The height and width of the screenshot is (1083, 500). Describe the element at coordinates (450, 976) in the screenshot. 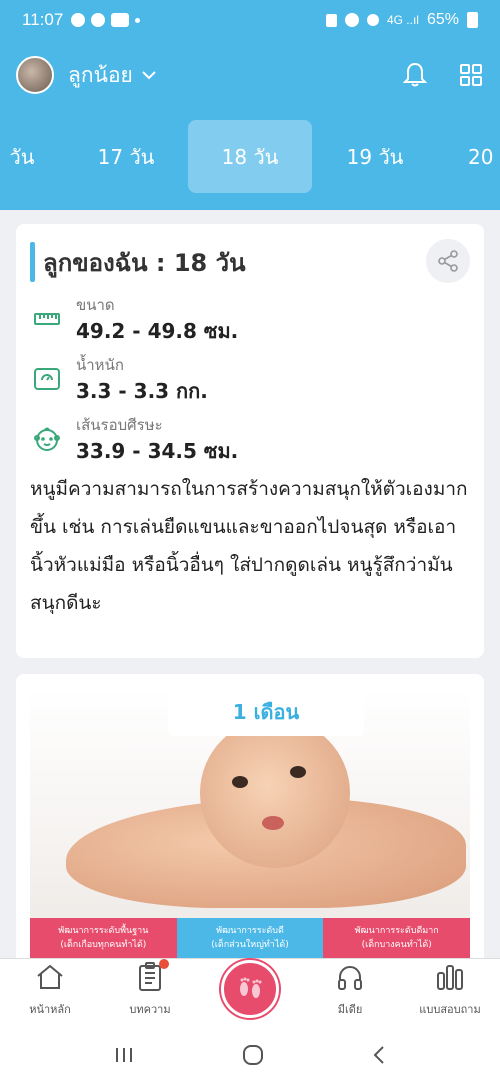

I see `chart-bars-icon` at that location.